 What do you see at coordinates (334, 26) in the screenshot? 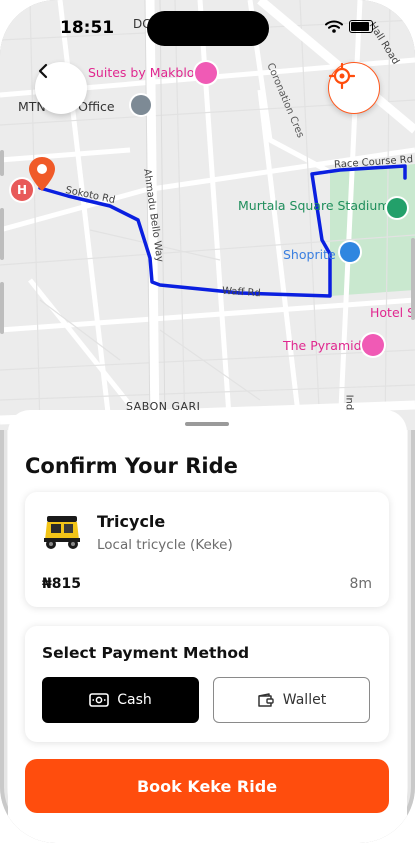
I see `wifi-icon` at bounding box center [334, 26].